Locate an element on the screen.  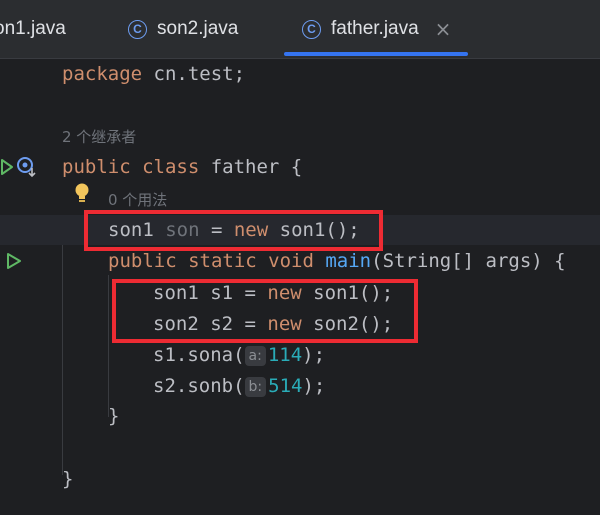
highlight-box-field is located at coordinates (233, 230).